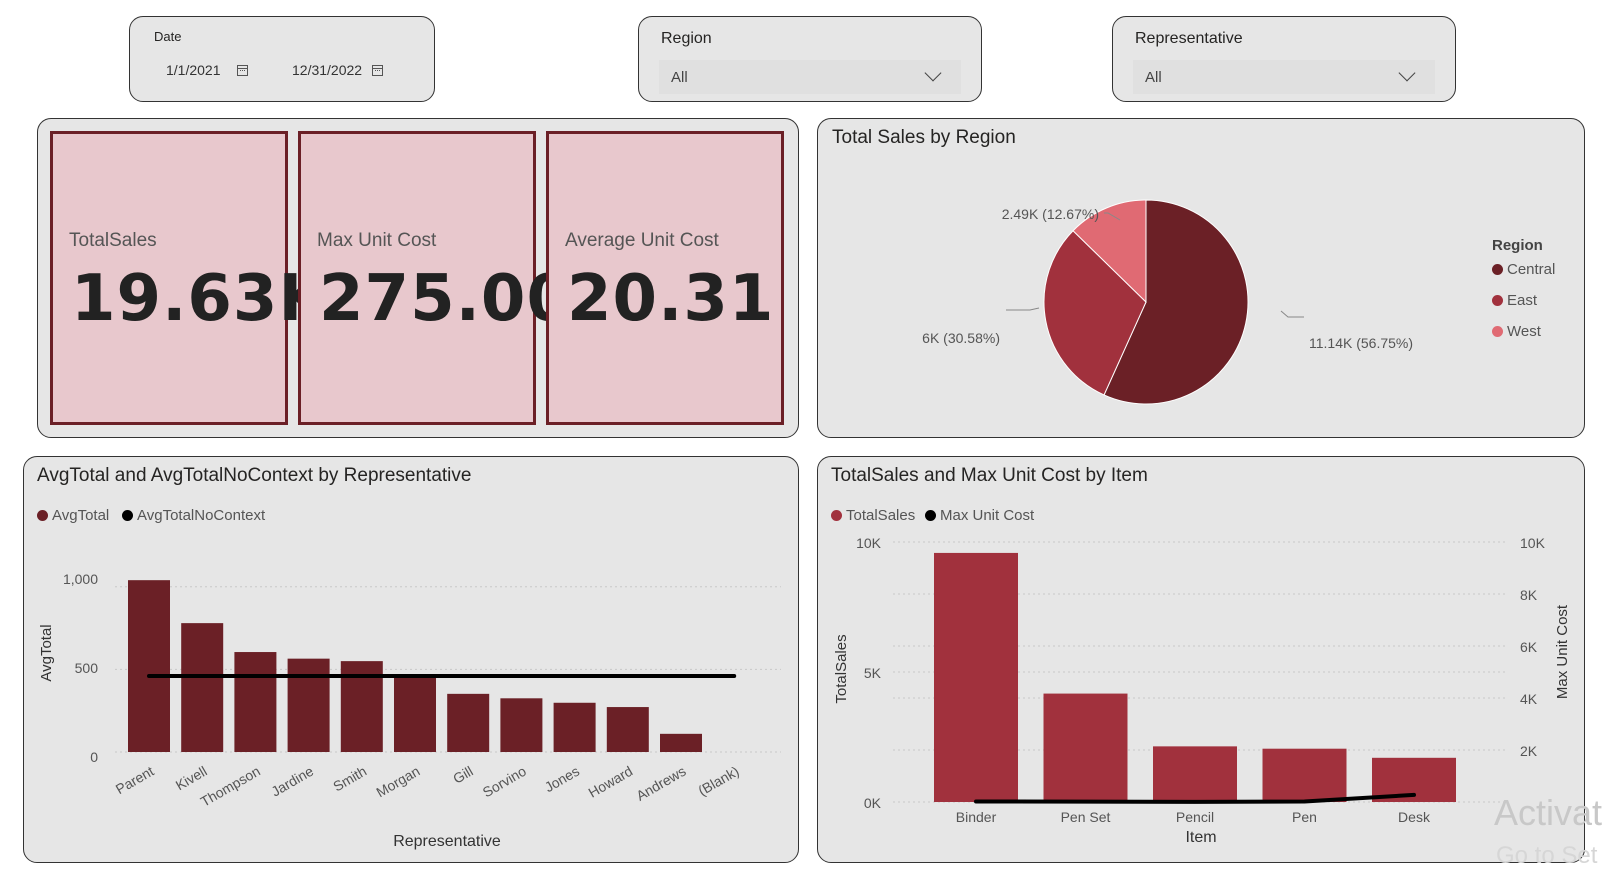  I want to click on y-tick-label: 500, so click(86, 668).